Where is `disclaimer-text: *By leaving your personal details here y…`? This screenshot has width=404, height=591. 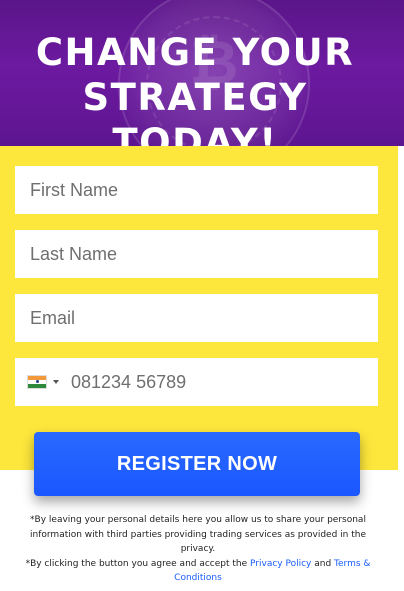
disclaimer-text: *By leaving your personal details here y… is located at coordinates (198, 549).